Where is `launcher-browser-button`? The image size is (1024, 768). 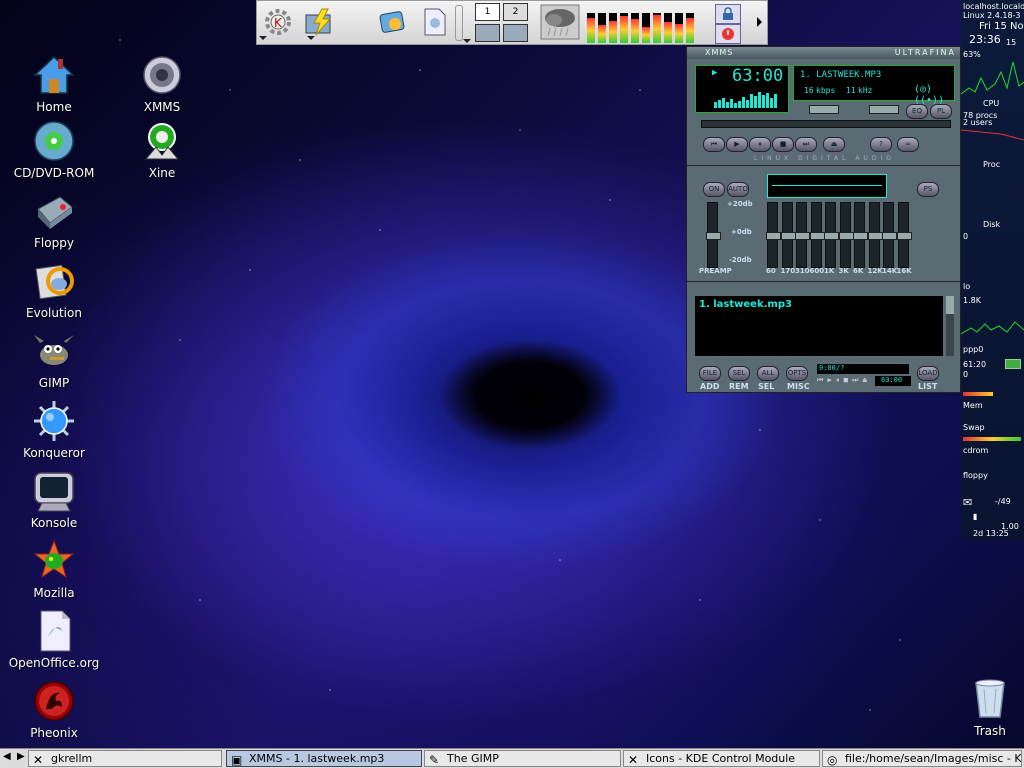
launcher-browser-button is located at coordinates (392, 22).